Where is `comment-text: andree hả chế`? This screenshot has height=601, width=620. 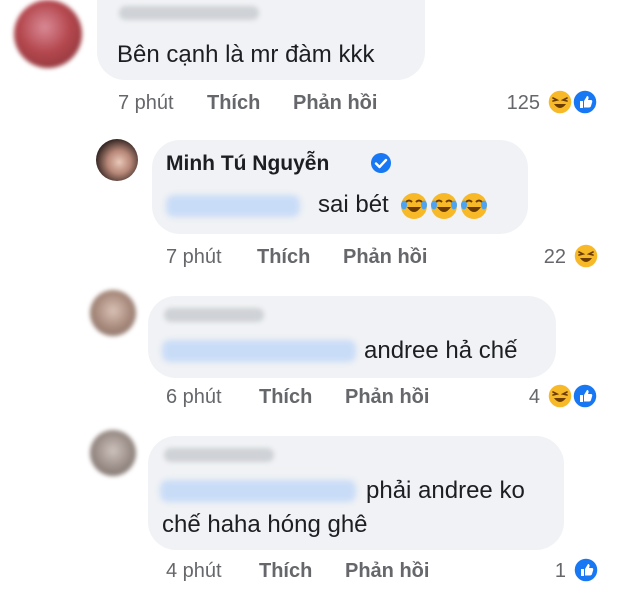 comment-text: andree hả chế is located at coordinates (441, 350).